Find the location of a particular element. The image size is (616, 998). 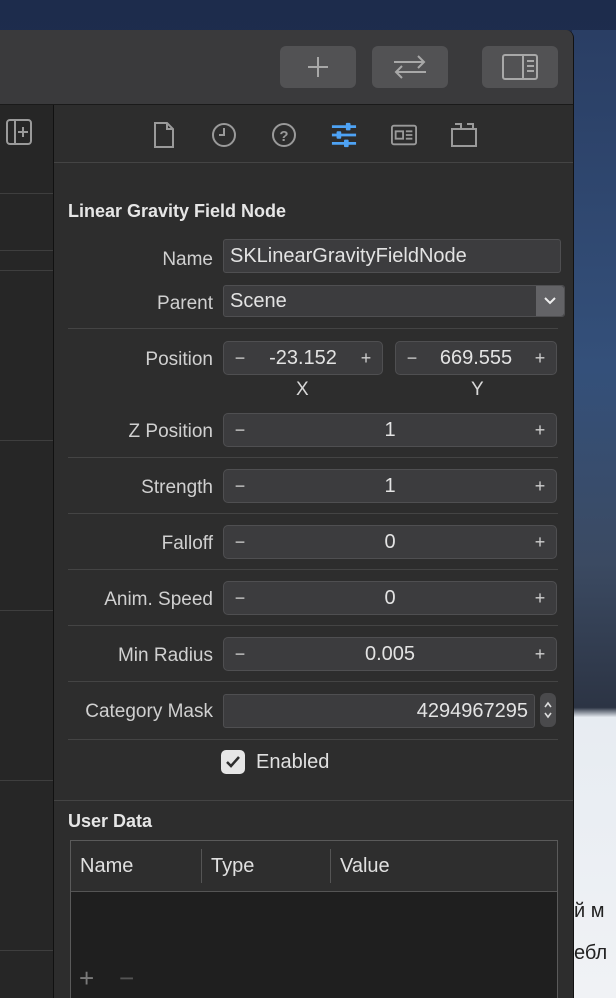

position-y-value: 669.555 is located at coordinates (476, 358).